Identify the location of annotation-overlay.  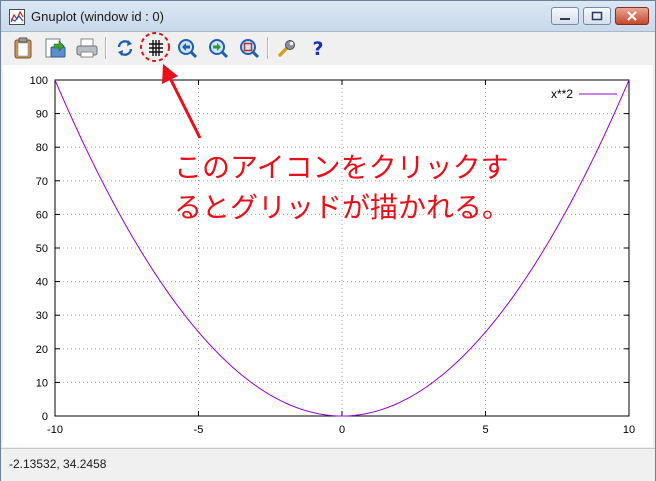
(171, 85).